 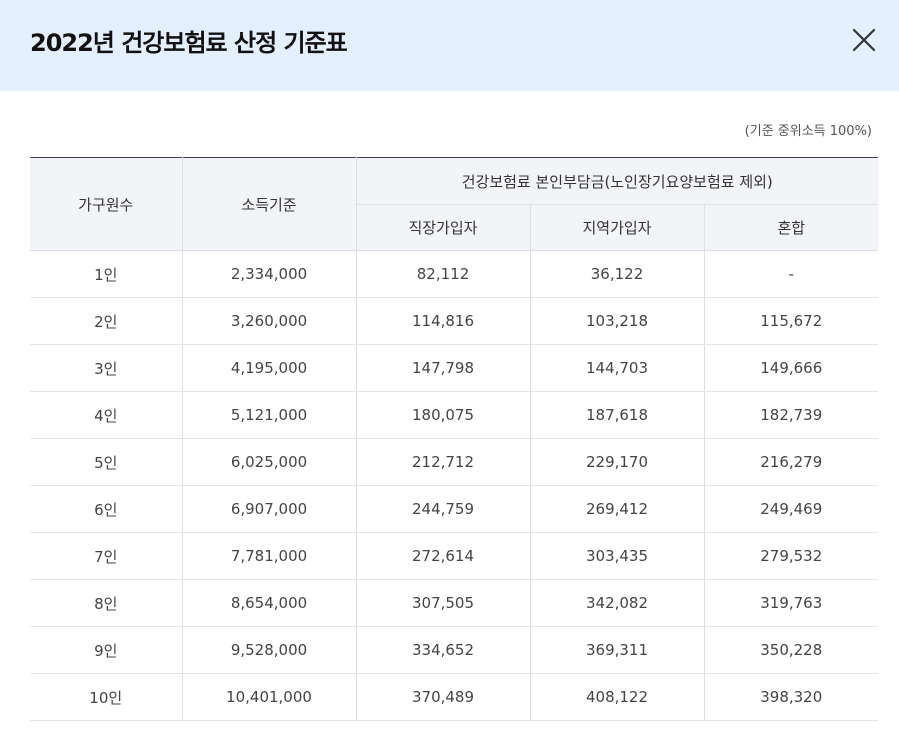 What do you see at coordinates (617, 509) in the screenshot?
I see `cell-regional: 269,412` at bounding box center [617, 509].